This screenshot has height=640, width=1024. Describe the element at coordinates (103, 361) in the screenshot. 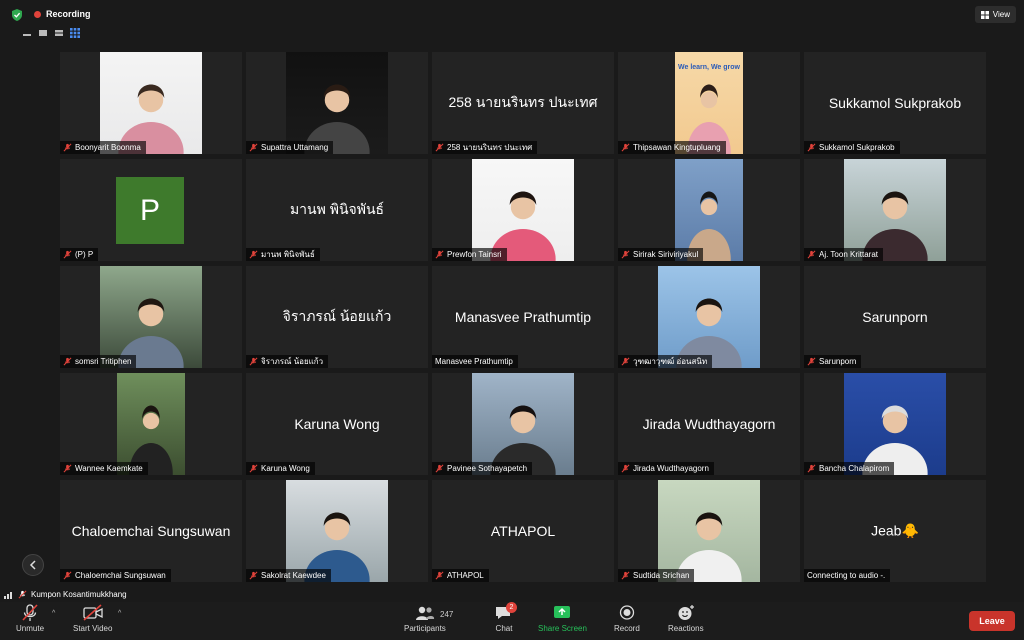

I see `participant-name: somsri Tritiphen` at that location.